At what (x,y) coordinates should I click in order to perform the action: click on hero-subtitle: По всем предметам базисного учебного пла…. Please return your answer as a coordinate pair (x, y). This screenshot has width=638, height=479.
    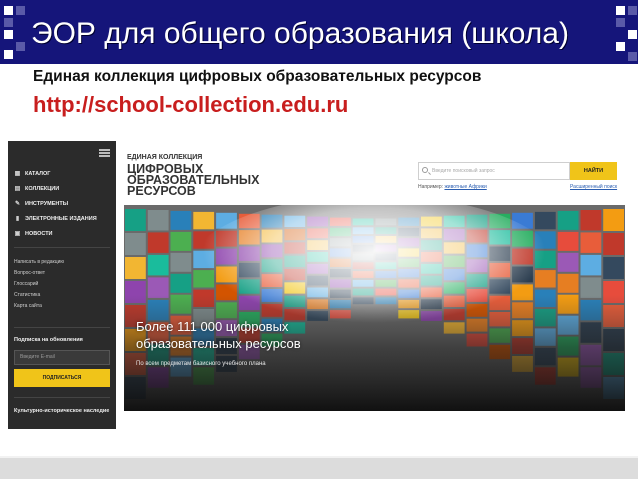
    Looking at the image, I should click on (201, 364).